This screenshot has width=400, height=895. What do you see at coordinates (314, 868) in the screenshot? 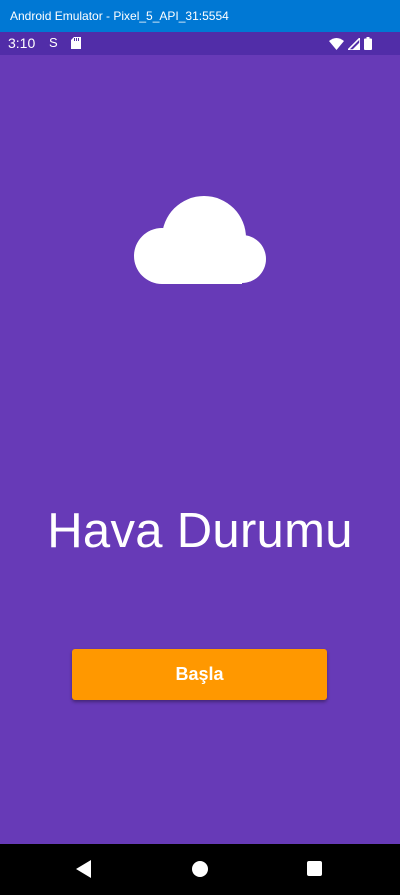
I see `recents-icon` at bounding box center [314, 868].